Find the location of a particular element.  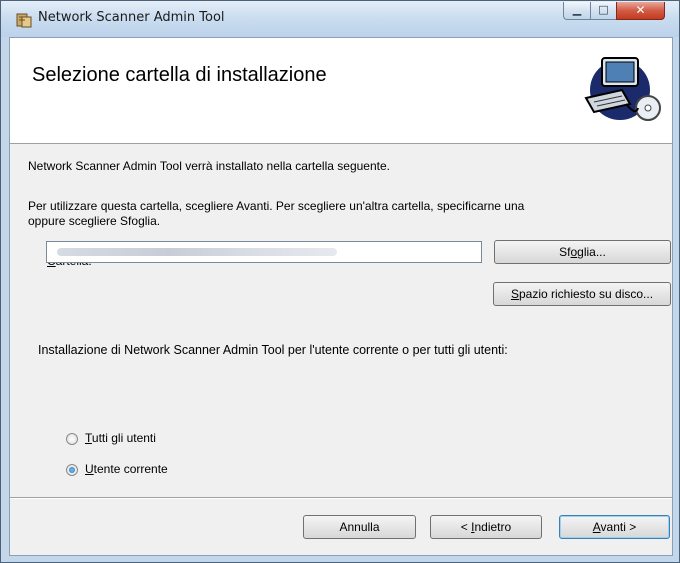

radio-all-accel: T is located at coordinates (88, 438).